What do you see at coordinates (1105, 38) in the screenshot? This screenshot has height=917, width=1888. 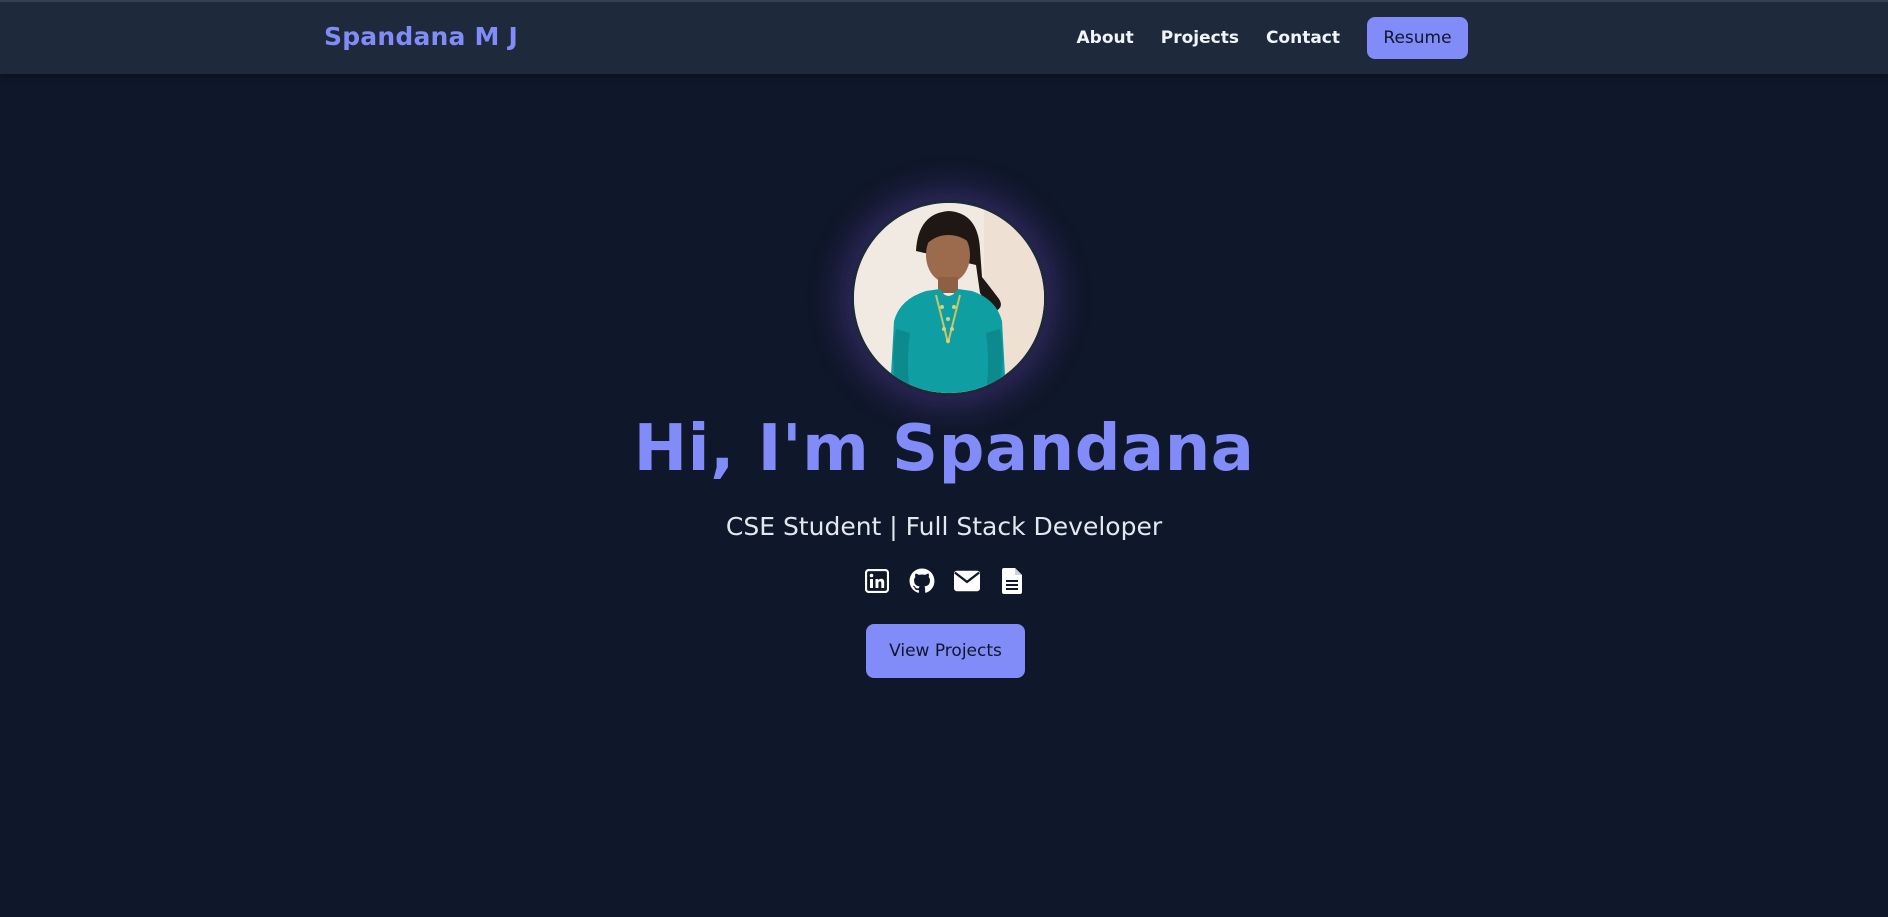 I see `nav-link-about: About` at bounding box center [1105, 38].